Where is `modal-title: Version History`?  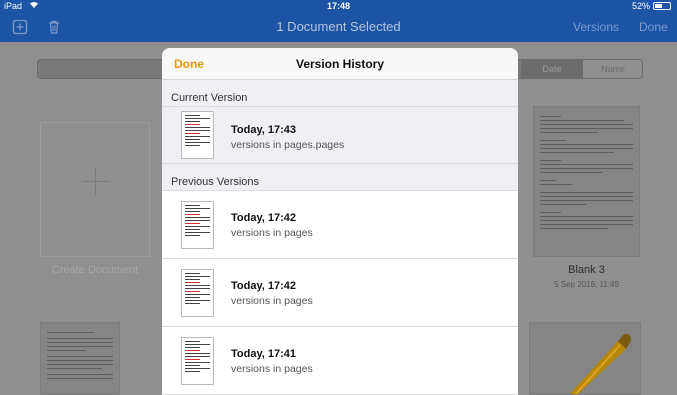
modal-title: Version History is located at coordinates (340, 64).